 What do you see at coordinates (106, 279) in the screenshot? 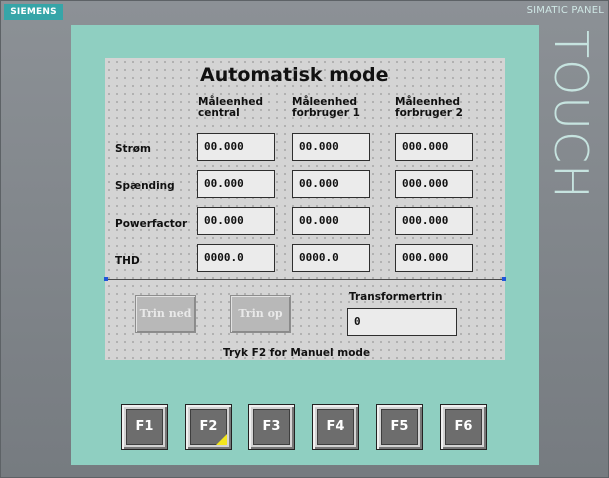
I see `selection-handle-left` at bounding box center [106, 279].